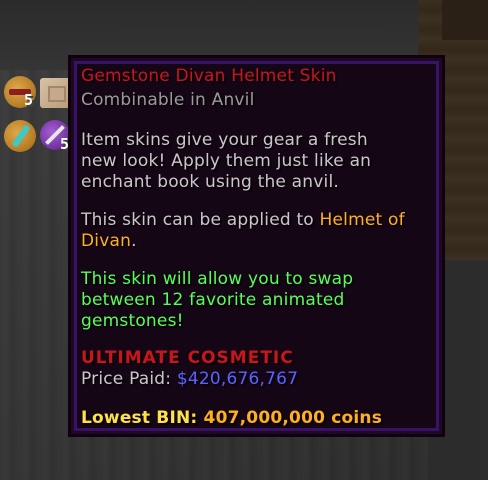  What do you see at coordinates (226, 161) in the screenshot?
I see `description-line: new look! Apply them just like an` at bounding box center [226, 161].